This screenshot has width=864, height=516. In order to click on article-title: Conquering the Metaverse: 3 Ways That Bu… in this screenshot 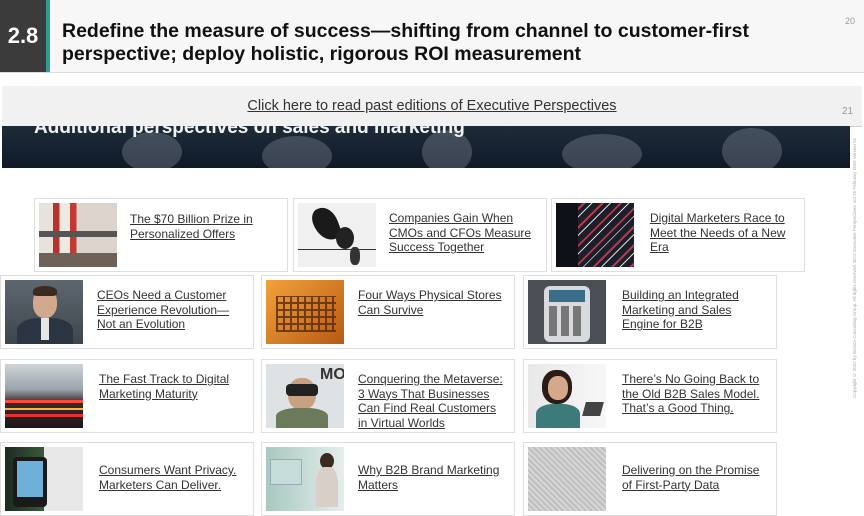, I will do `click(430, 401)`.